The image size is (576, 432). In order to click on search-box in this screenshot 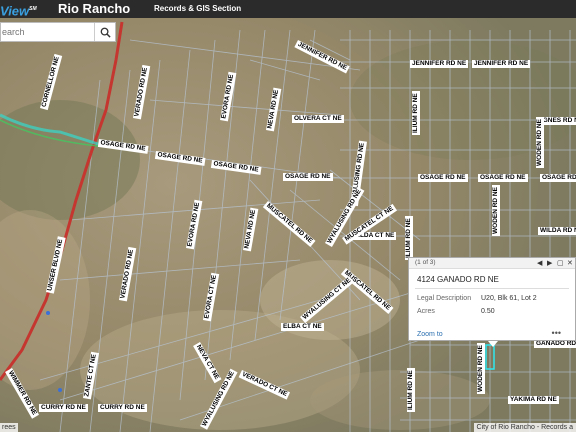, I will do `click(58, 32)`.